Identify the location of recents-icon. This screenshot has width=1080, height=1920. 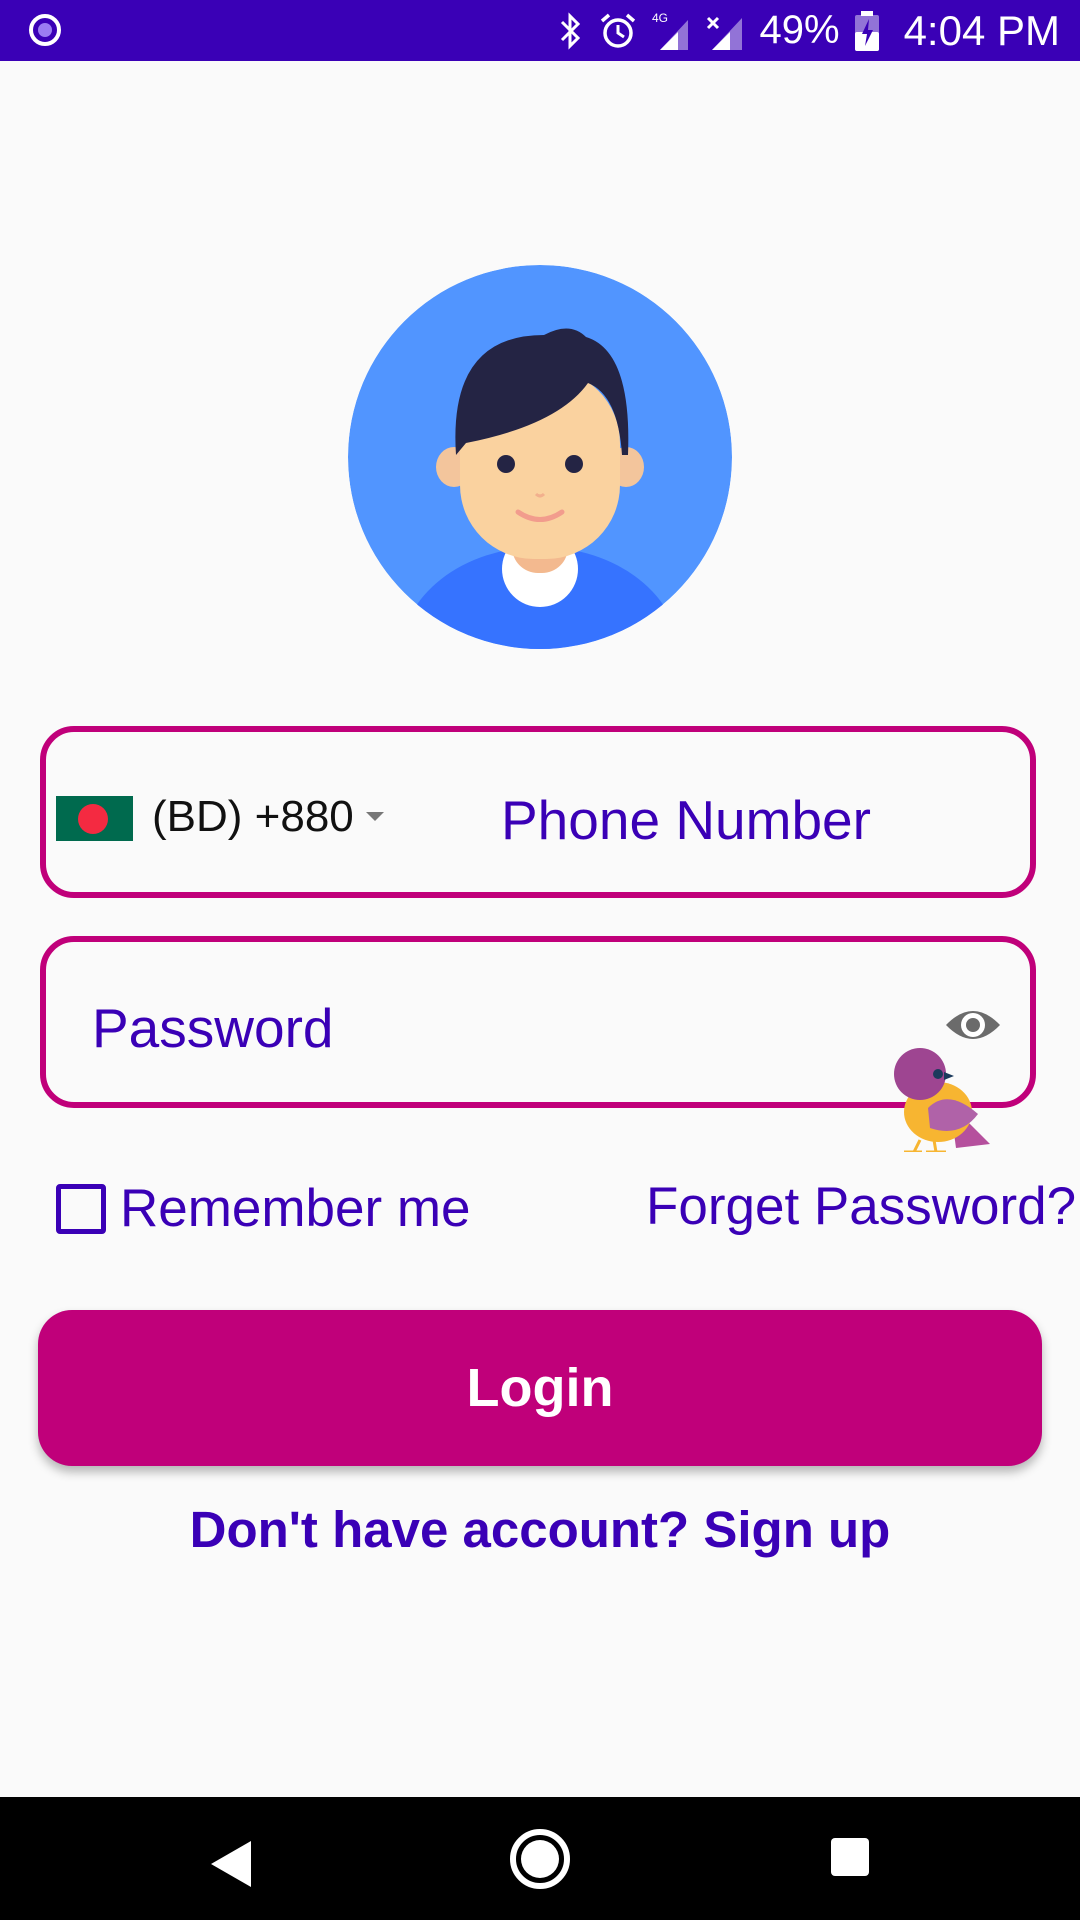
(850, 1857).